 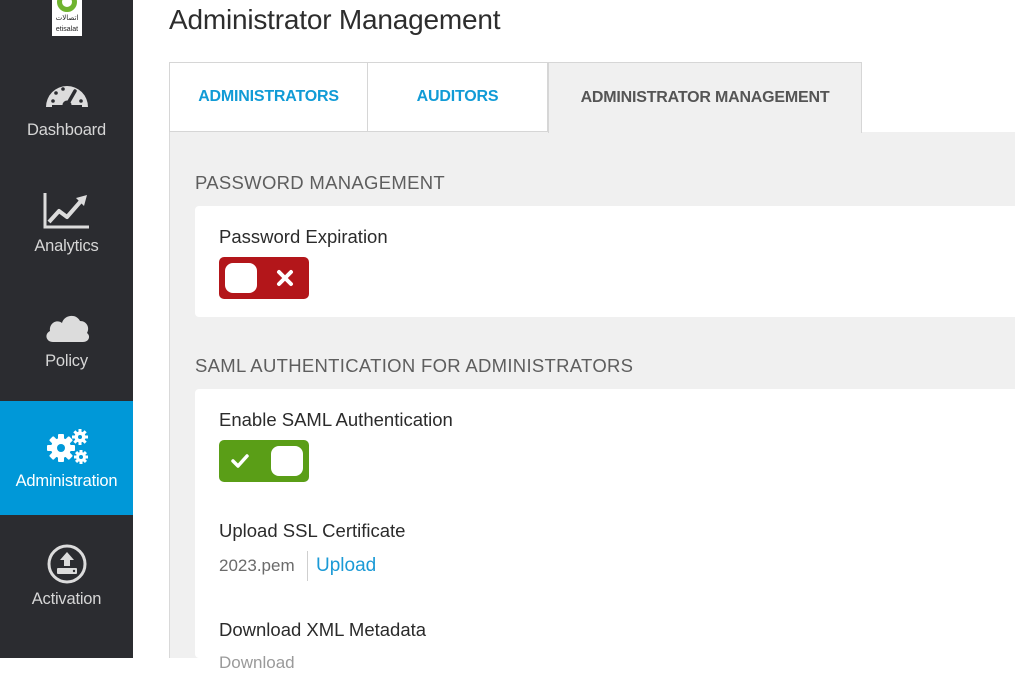 I want to click on tab-label: ADMINISTRATOR MANAGEMENT, so click(x=705, y=97).